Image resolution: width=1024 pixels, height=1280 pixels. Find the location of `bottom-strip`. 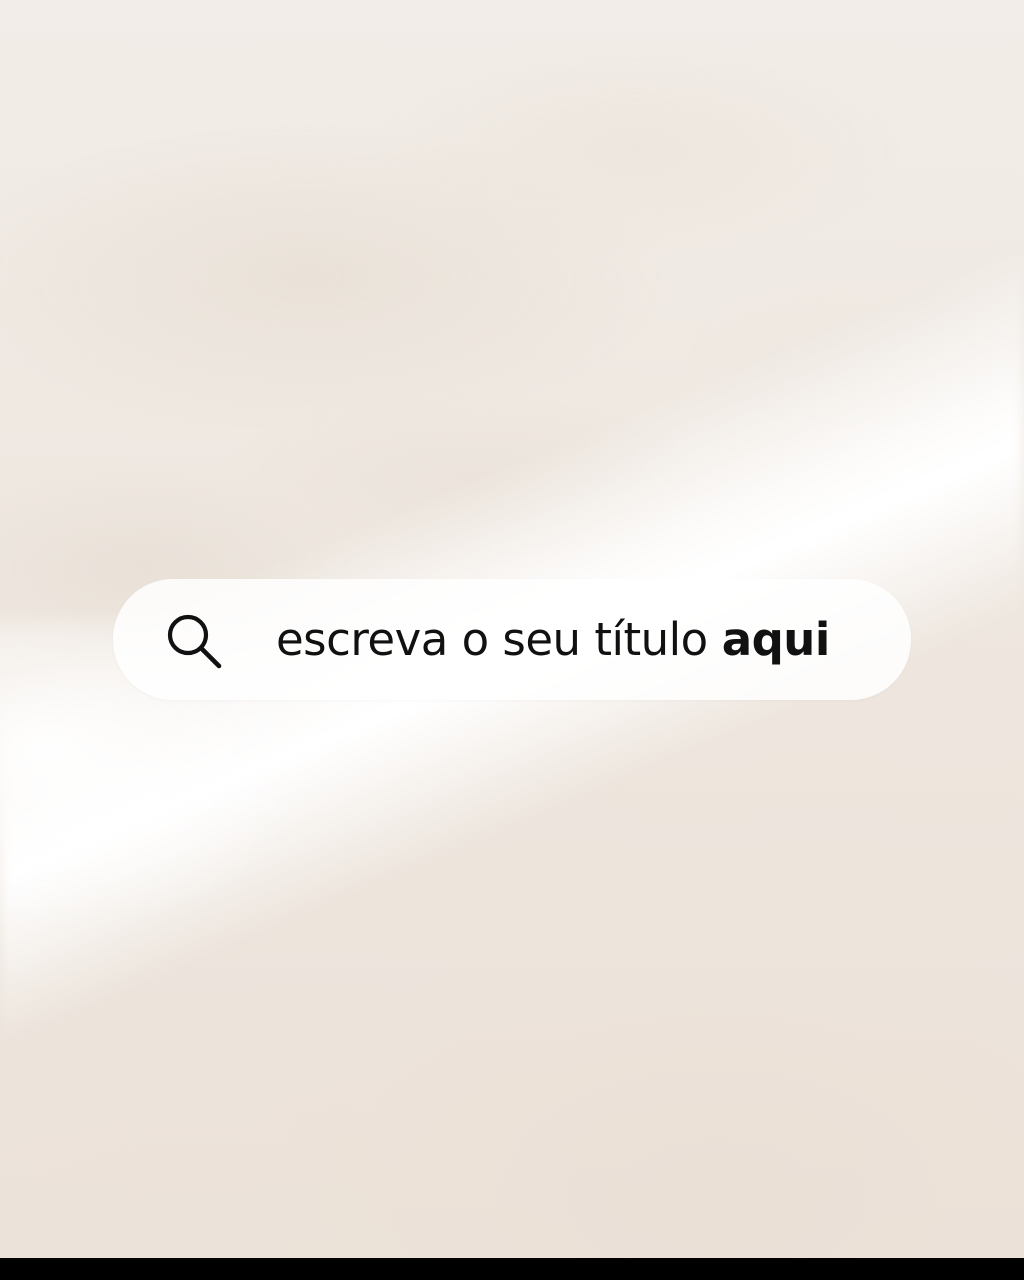

bottom-strip is located at coordinates (512, 1269).